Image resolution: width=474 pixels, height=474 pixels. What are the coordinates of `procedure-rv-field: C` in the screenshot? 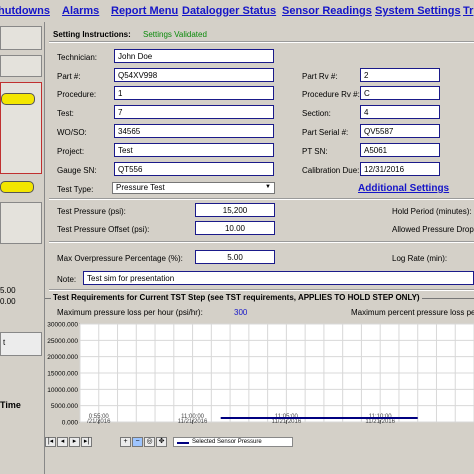 It's located at (400, 93).